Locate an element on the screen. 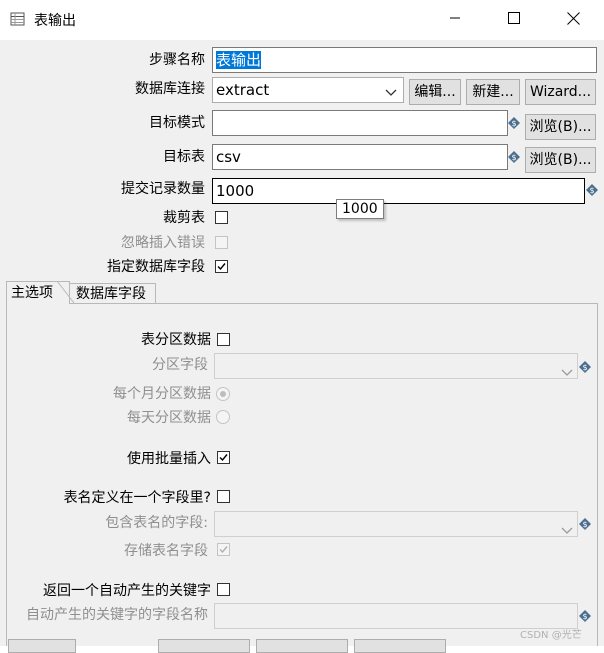 The height and width of the screenshot is (653, 604). store-table-name-field-checkbox is located at coordinates (223, 549).